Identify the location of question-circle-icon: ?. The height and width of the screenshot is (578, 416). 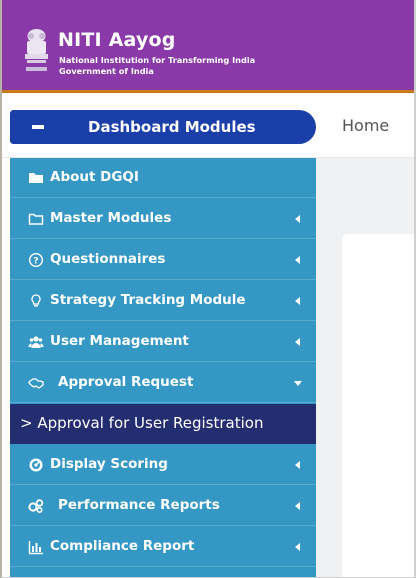
(36, 260).